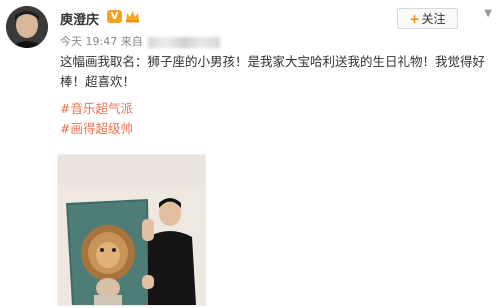  What do you see at coordinates (132, 17) in the screenshot?
I see `vip-crown-icon` at bounding box center [132, 17].